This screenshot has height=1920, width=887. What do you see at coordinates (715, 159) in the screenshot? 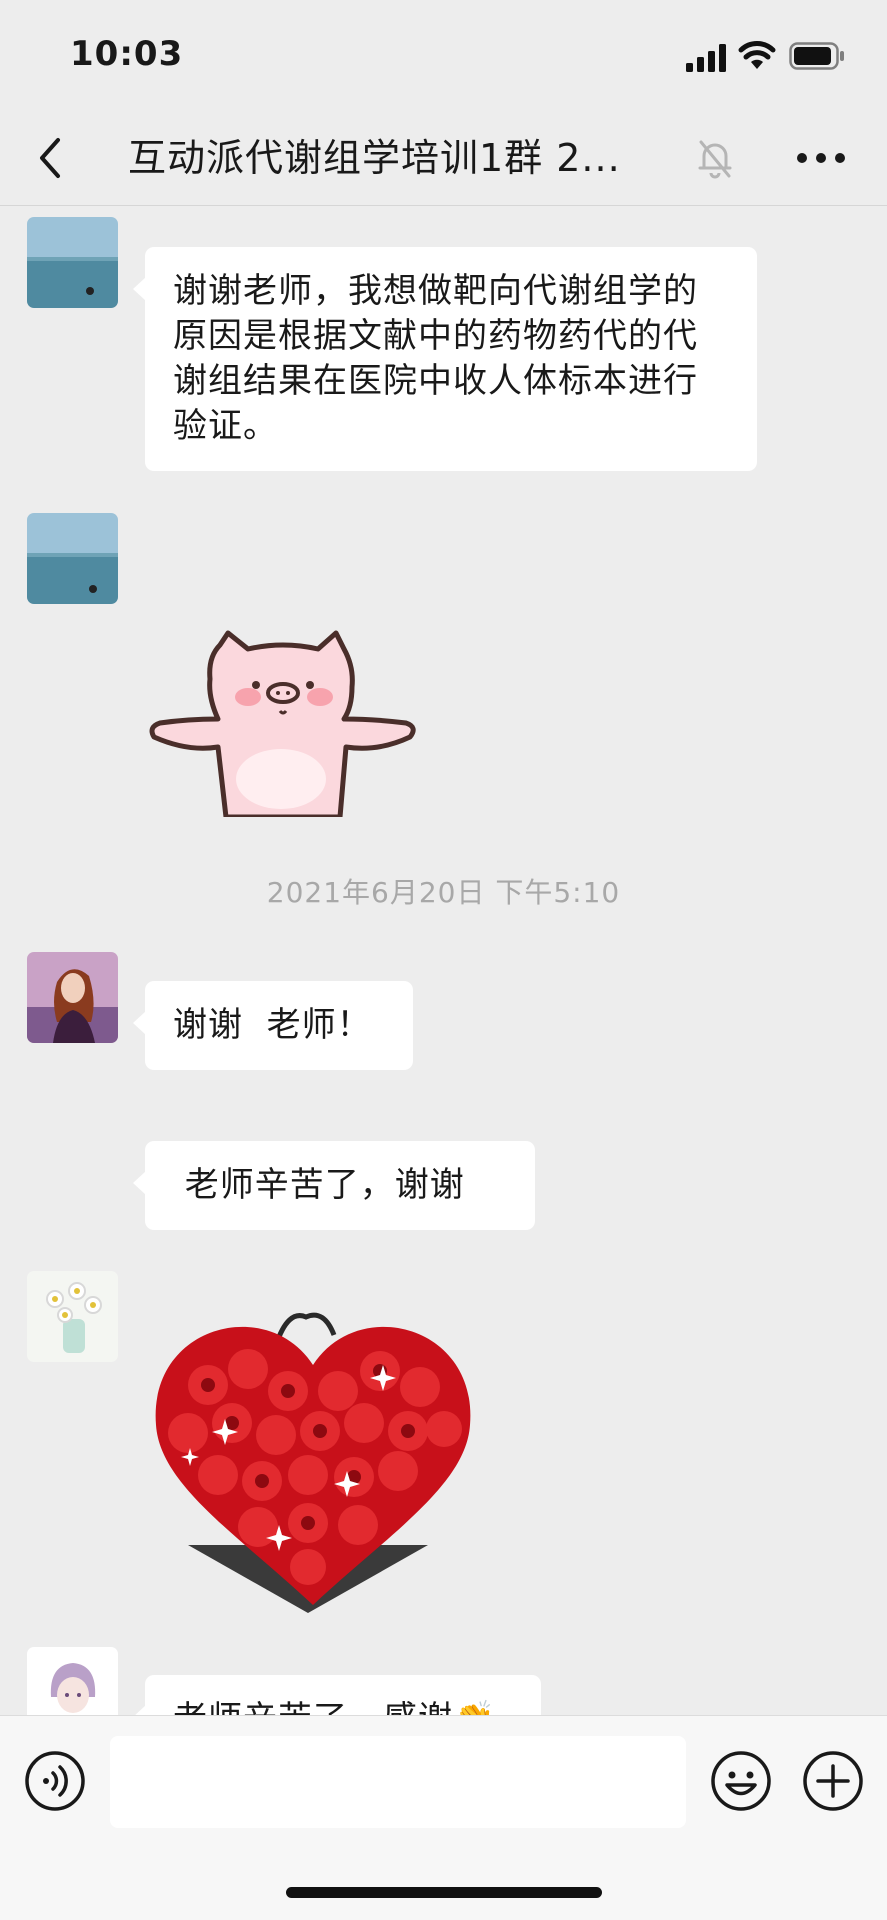
I see `mute-icon` at bounding box center [715, 159].